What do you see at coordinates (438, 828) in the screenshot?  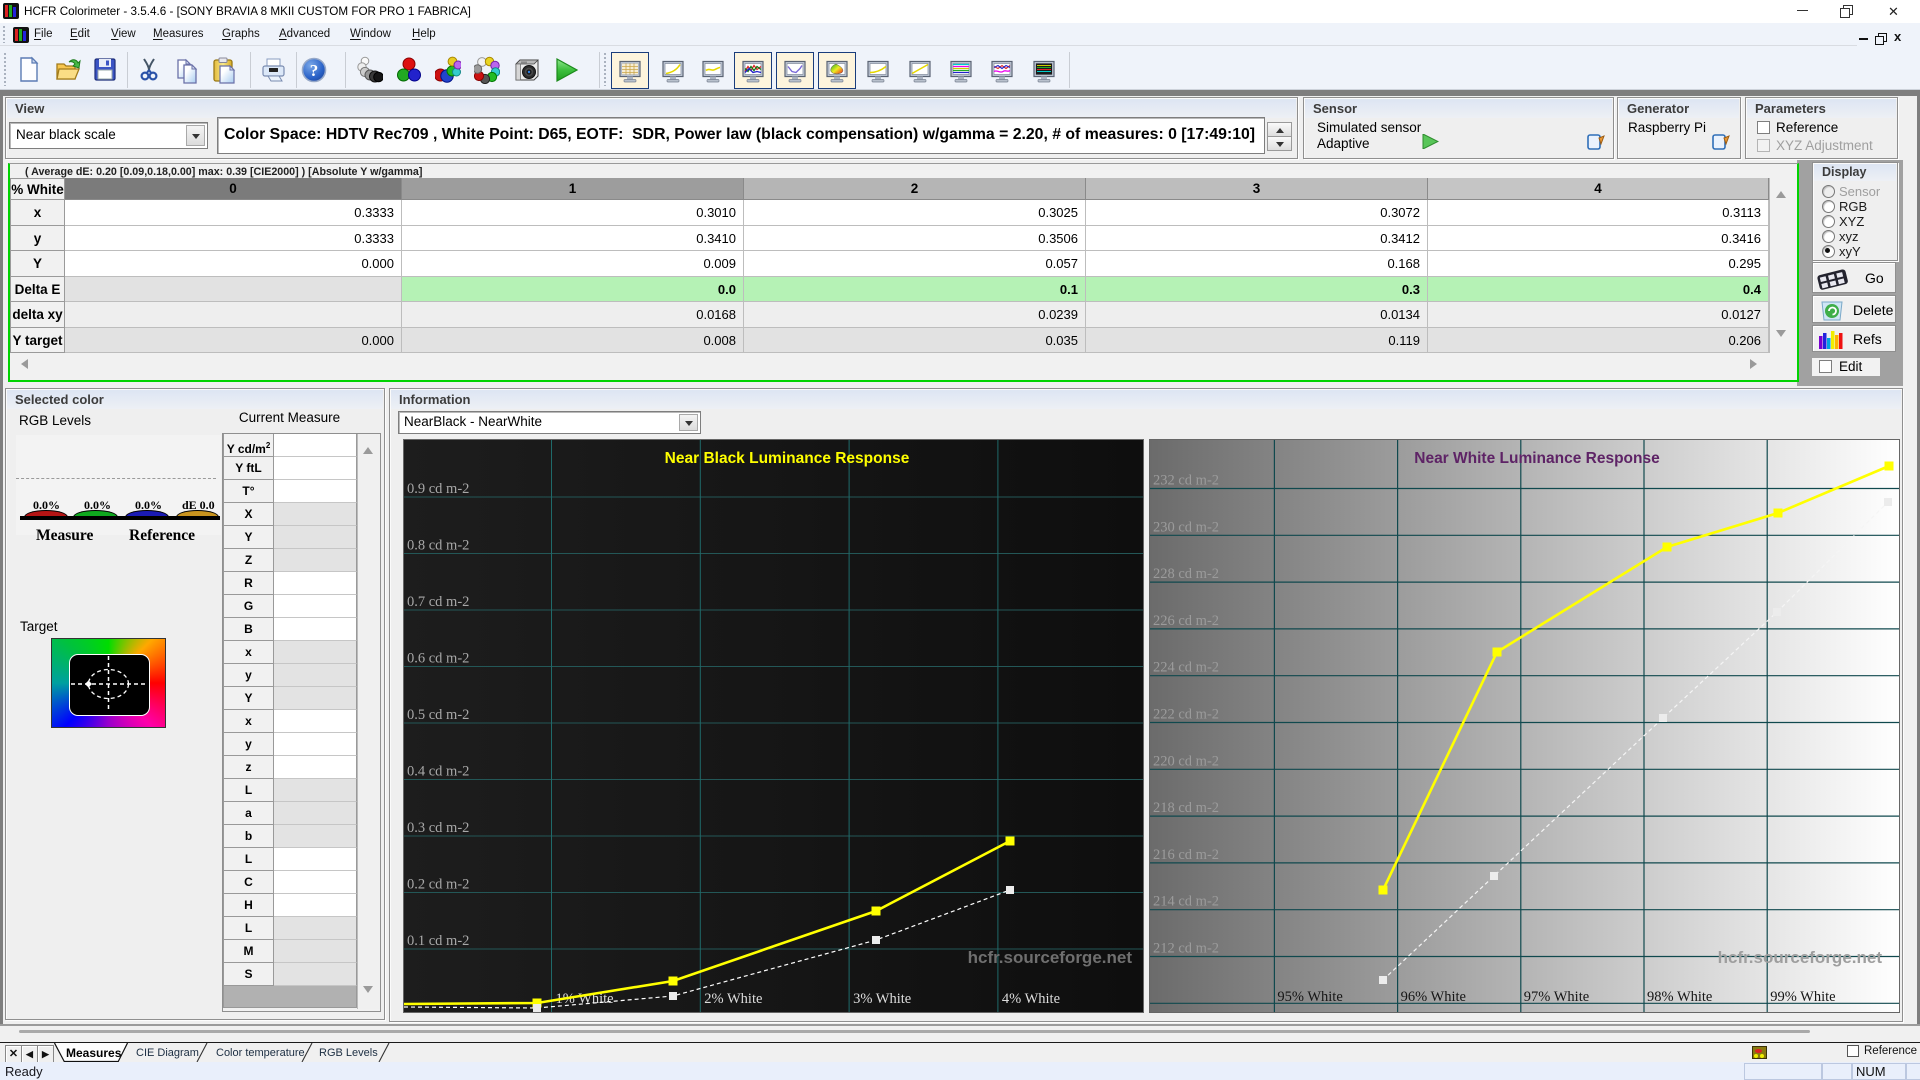 I see `svg-text: 0.3 cd m-2` at bounding box center [438, 828].